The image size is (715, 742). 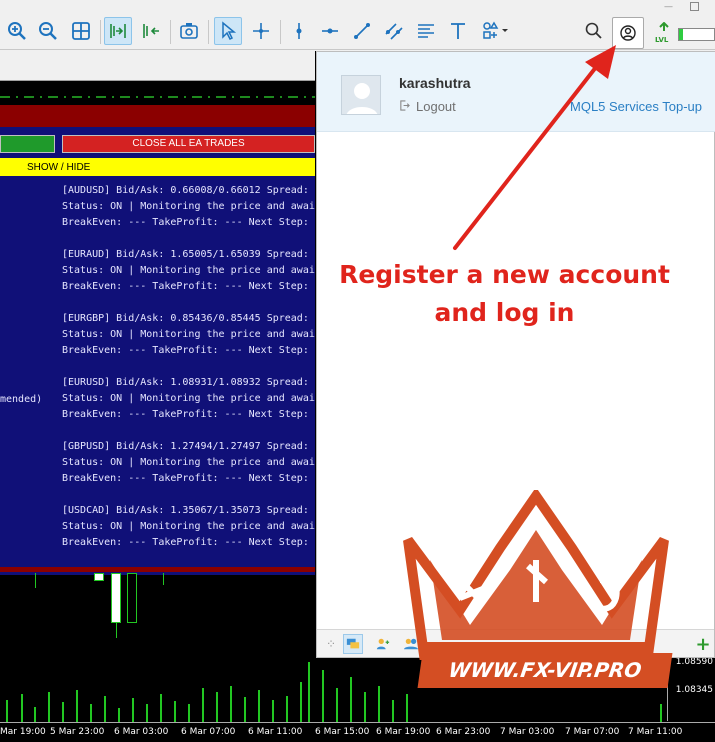 What do you see at coordinates (48, 31) in the screenshot?
I see `zoom-out-icon` at bounding box center [48, 31].